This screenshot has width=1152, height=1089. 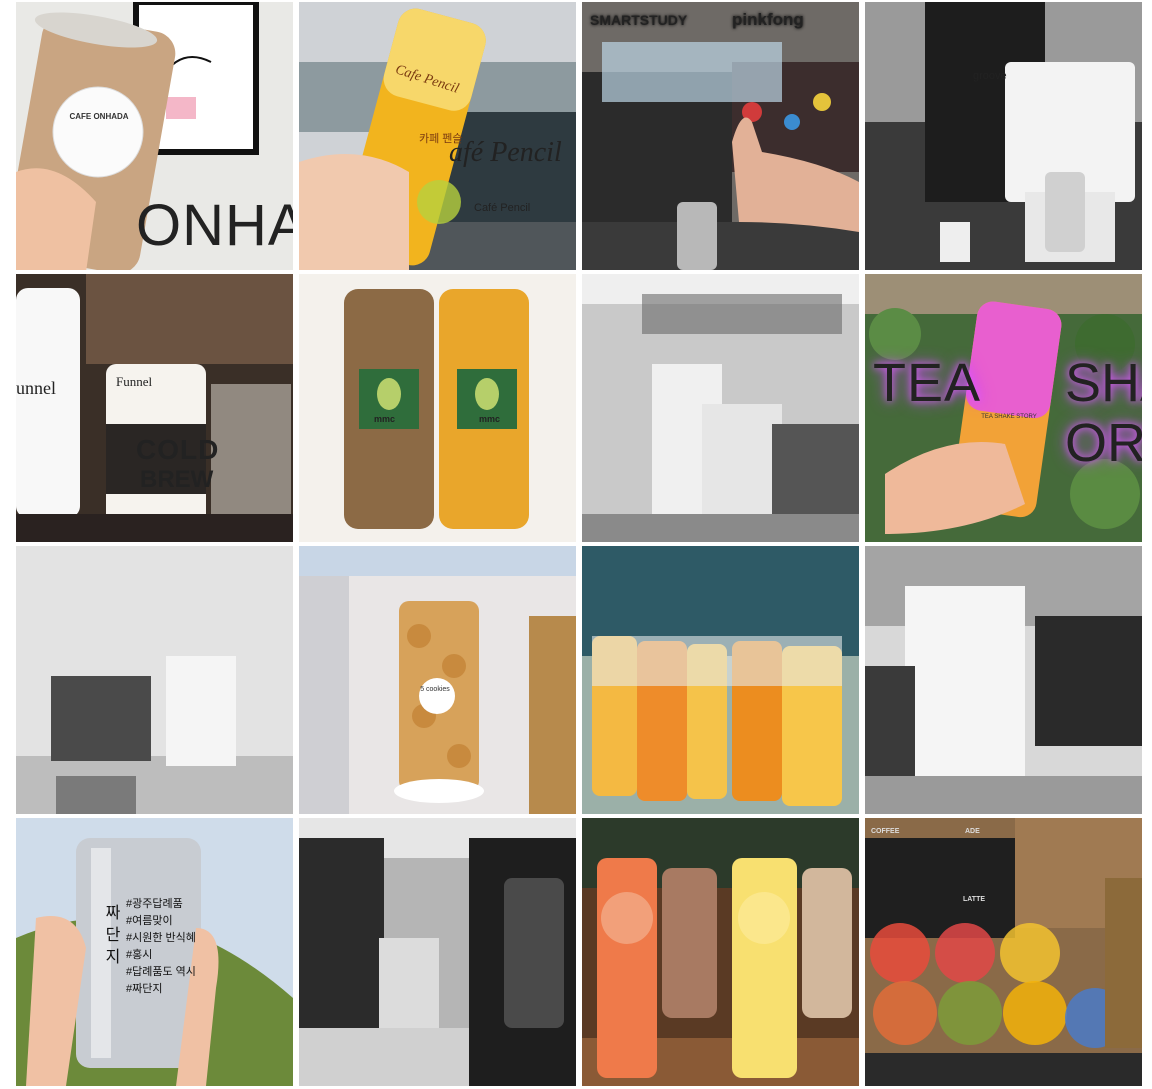 I want to click on photo-tile-16: COFFEE ADE LATTE, so click(x=1003, y=952).